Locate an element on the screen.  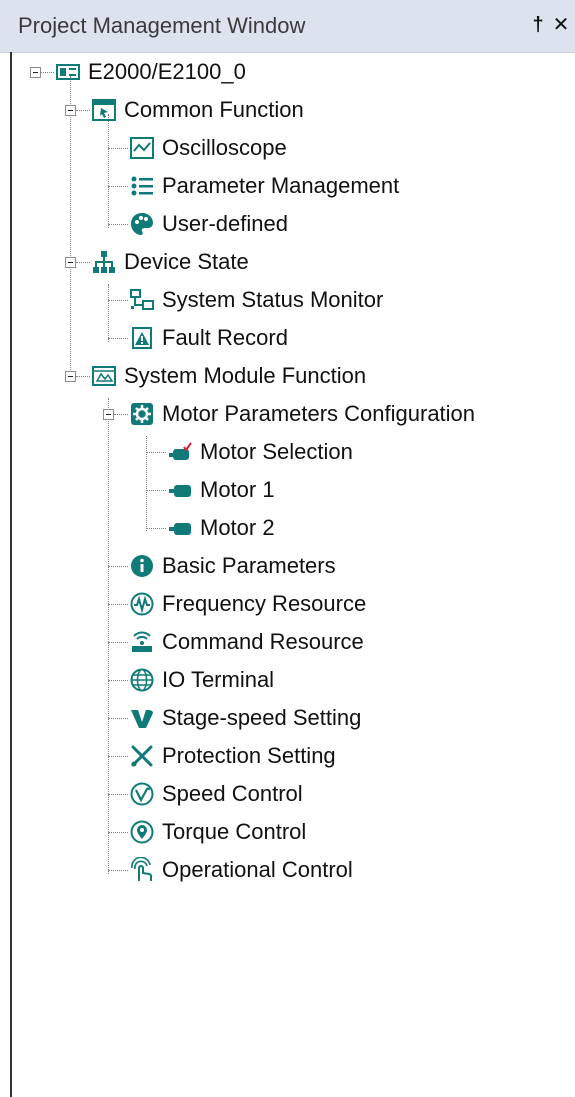
pin-icon: † is located at coordinates (538, 25).